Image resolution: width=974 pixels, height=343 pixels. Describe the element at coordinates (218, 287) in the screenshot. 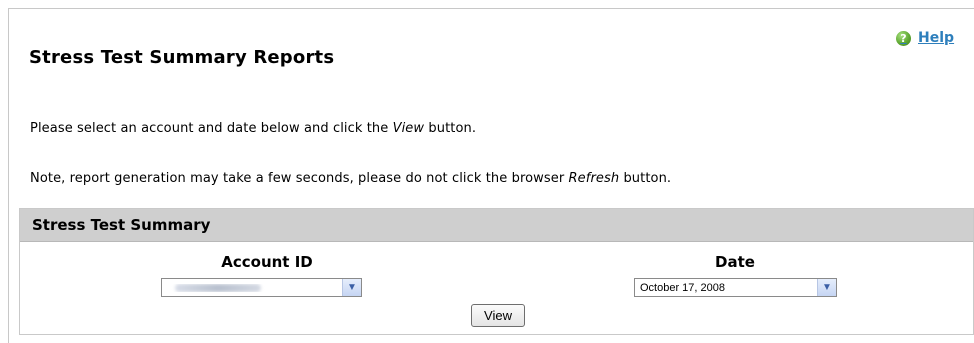

I see `blurred-account-value` at that location.